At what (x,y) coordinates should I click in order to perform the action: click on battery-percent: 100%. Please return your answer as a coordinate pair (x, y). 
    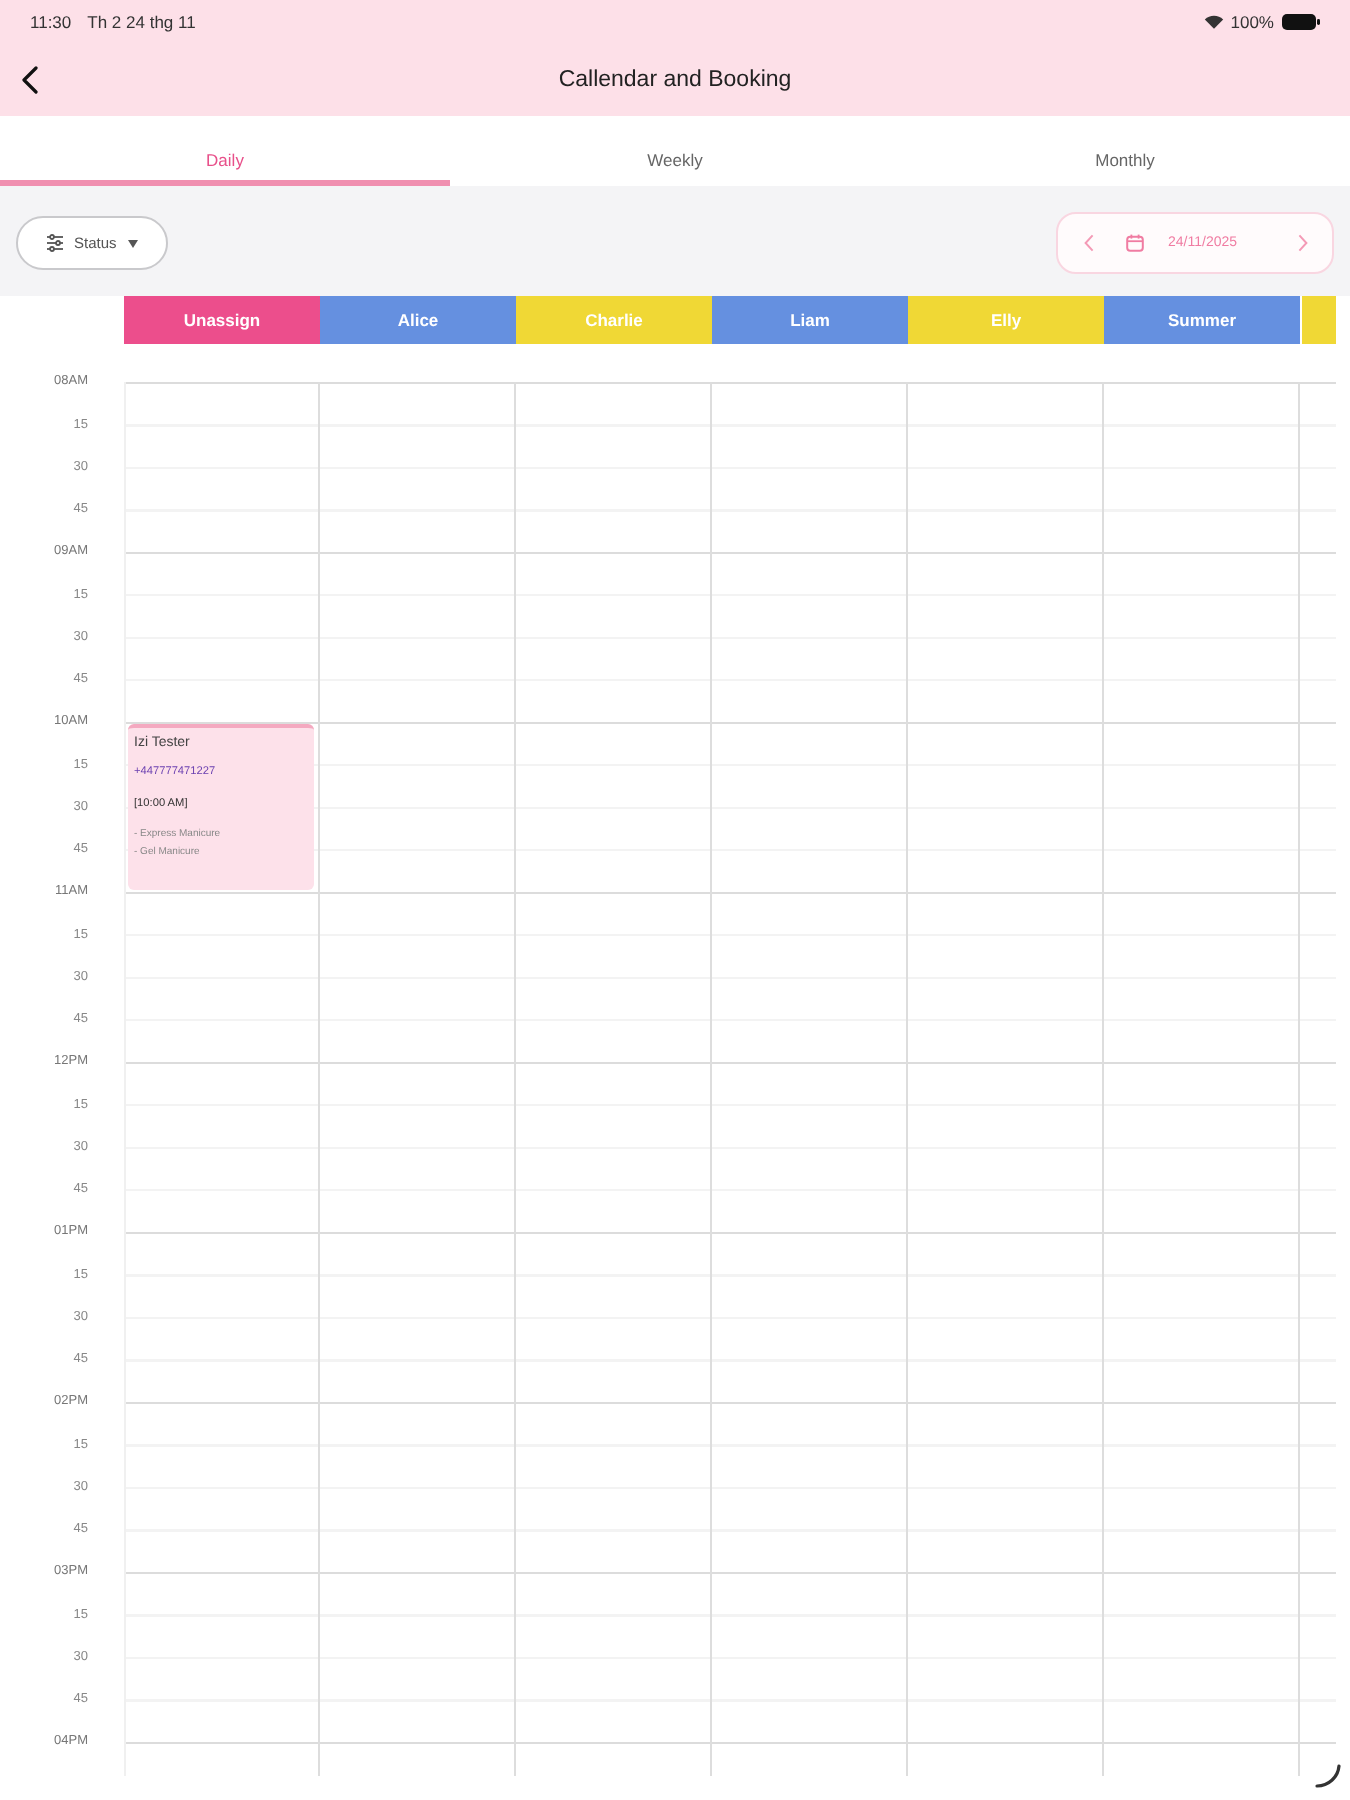
    Looking at the image, I should click on (1252, 22).